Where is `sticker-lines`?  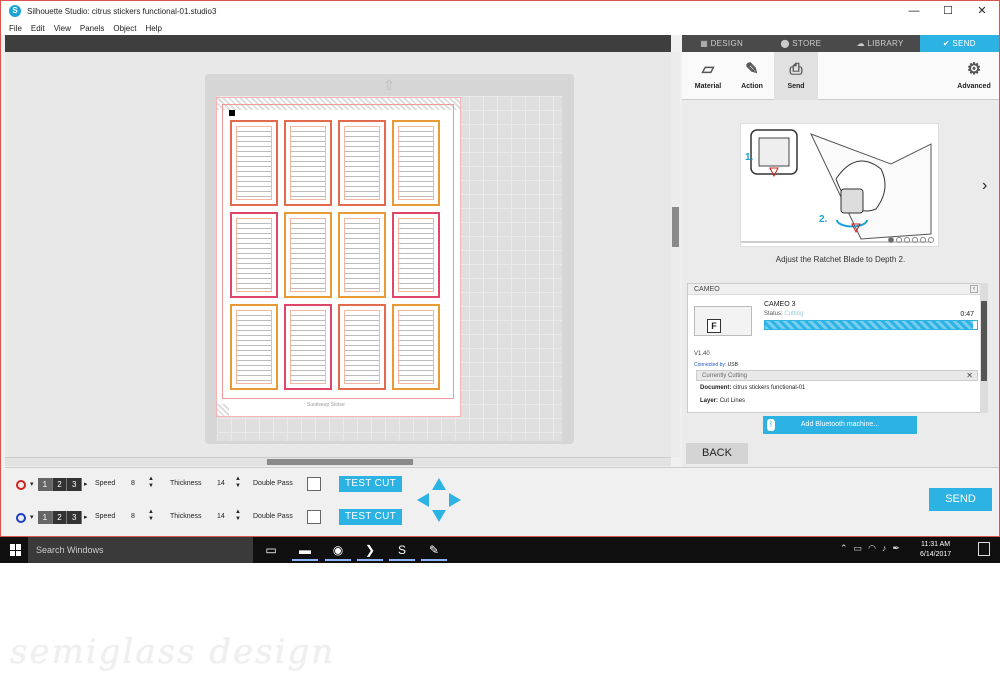
sticker-lines is located at coordinates (362, 163).